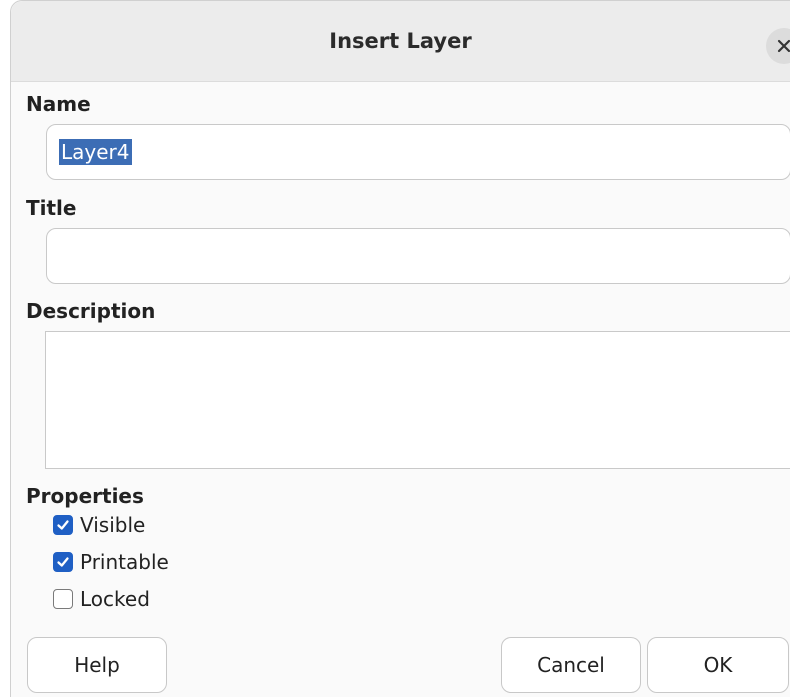 This screenshot has width=790, height=697. Describe the element at coordinates (418, 256) in the screenshot. I see `title-field` at that location.